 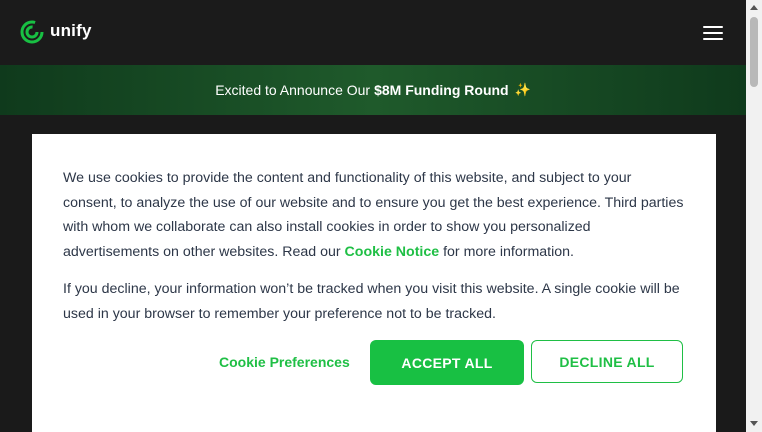 I want to click on unify-logo-icon, so click(x=32, y=32).